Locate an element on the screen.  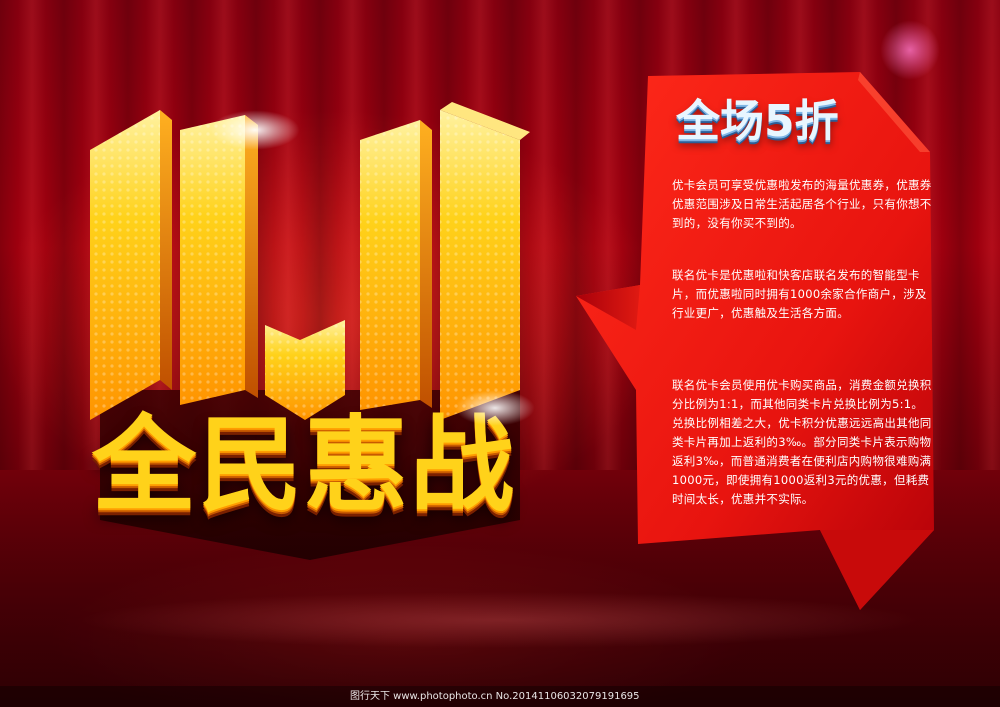
panel-title: 全场5折 is located at coordinates (757, 121).